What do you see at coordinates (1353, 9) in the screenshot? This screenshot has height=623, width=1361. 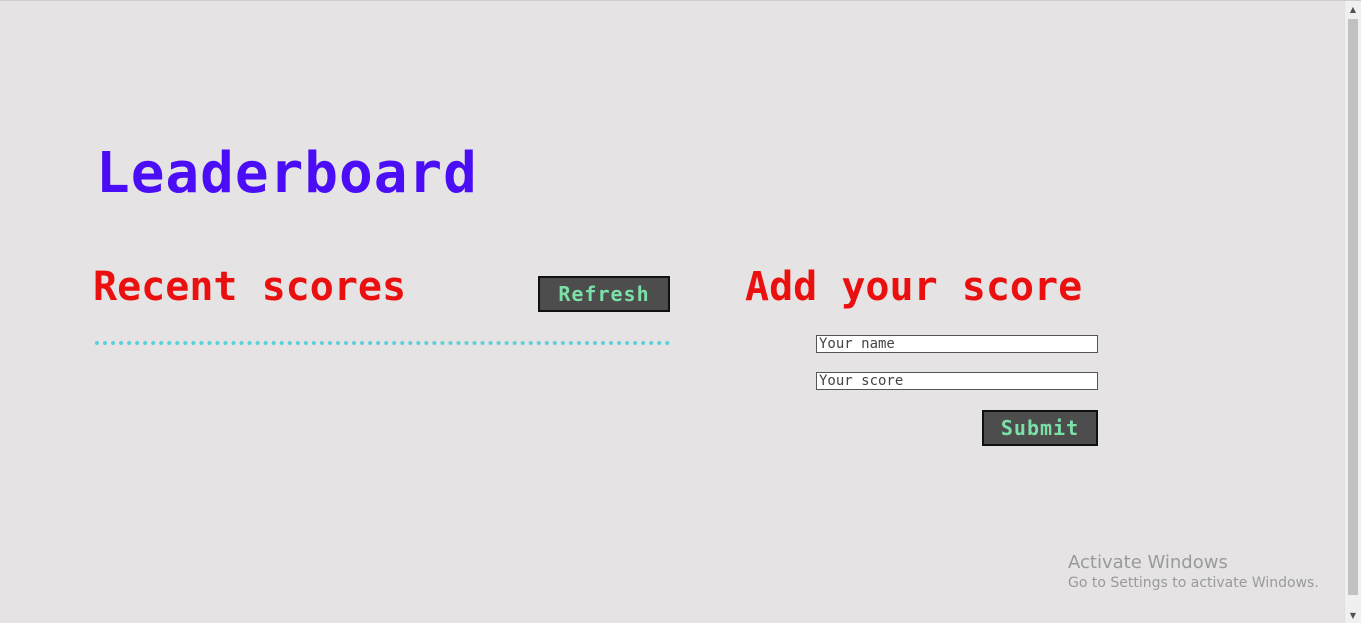 I see `scroll-up-arrow-icon: ▲` at bounding box center [1353, 9].